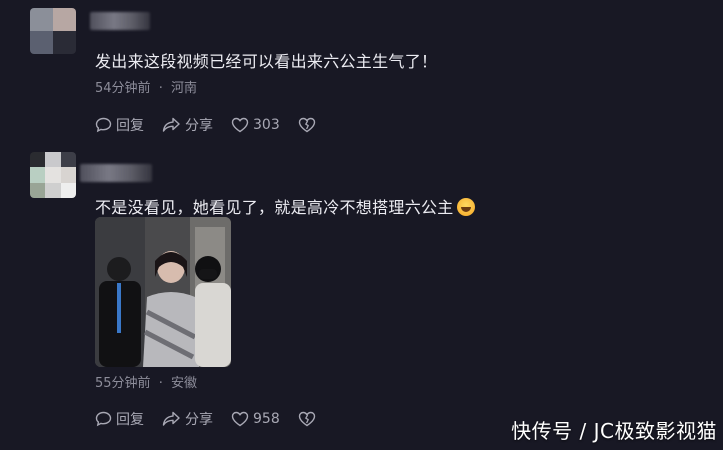 The width and height of the screenshot is (723, 450). What do you see at coordinates (266, 125) in the screenshot?
I see `like-count: 303` at bounding box center [266, 125].